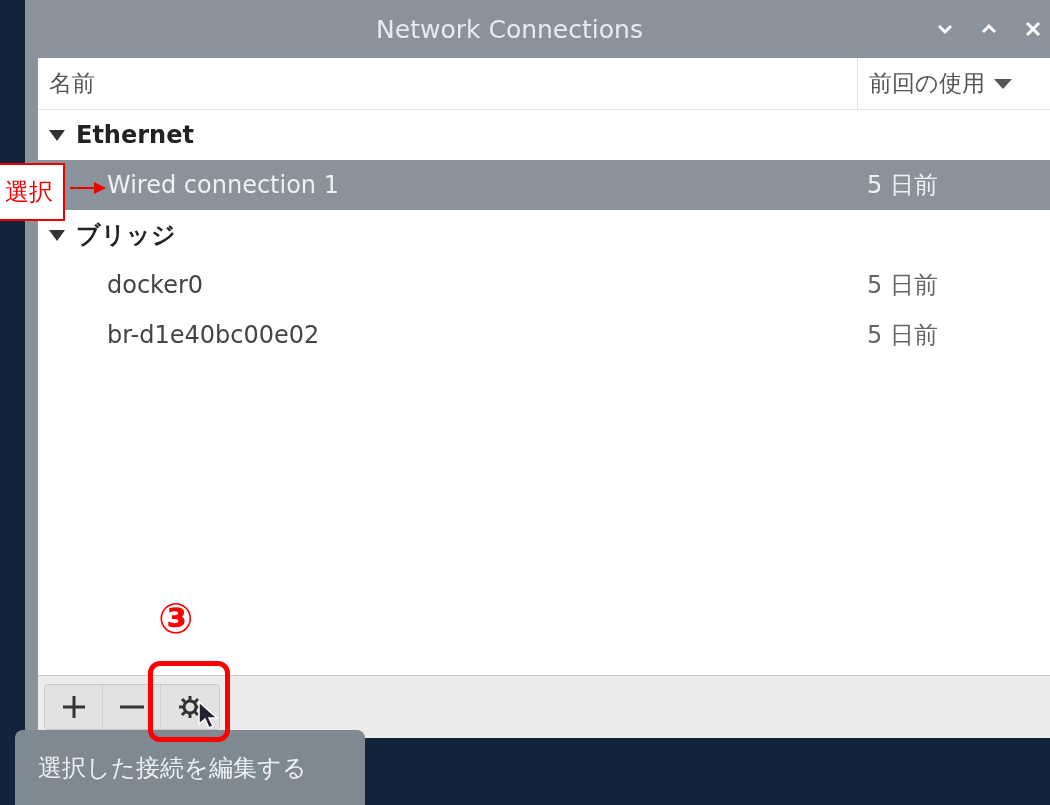 This screenshot has height=805, width=1050. I want to click on callout-label: 選択, so click(32, 192).